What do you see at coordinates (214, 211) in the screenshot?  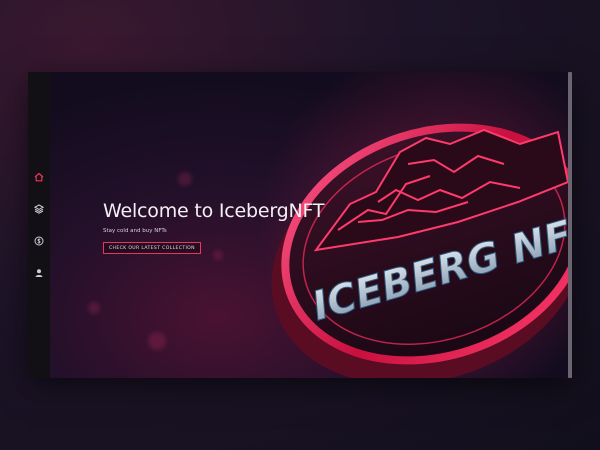 I see `hero-title: Welcome to IcebergNFT` at bounding box center [214, 211].